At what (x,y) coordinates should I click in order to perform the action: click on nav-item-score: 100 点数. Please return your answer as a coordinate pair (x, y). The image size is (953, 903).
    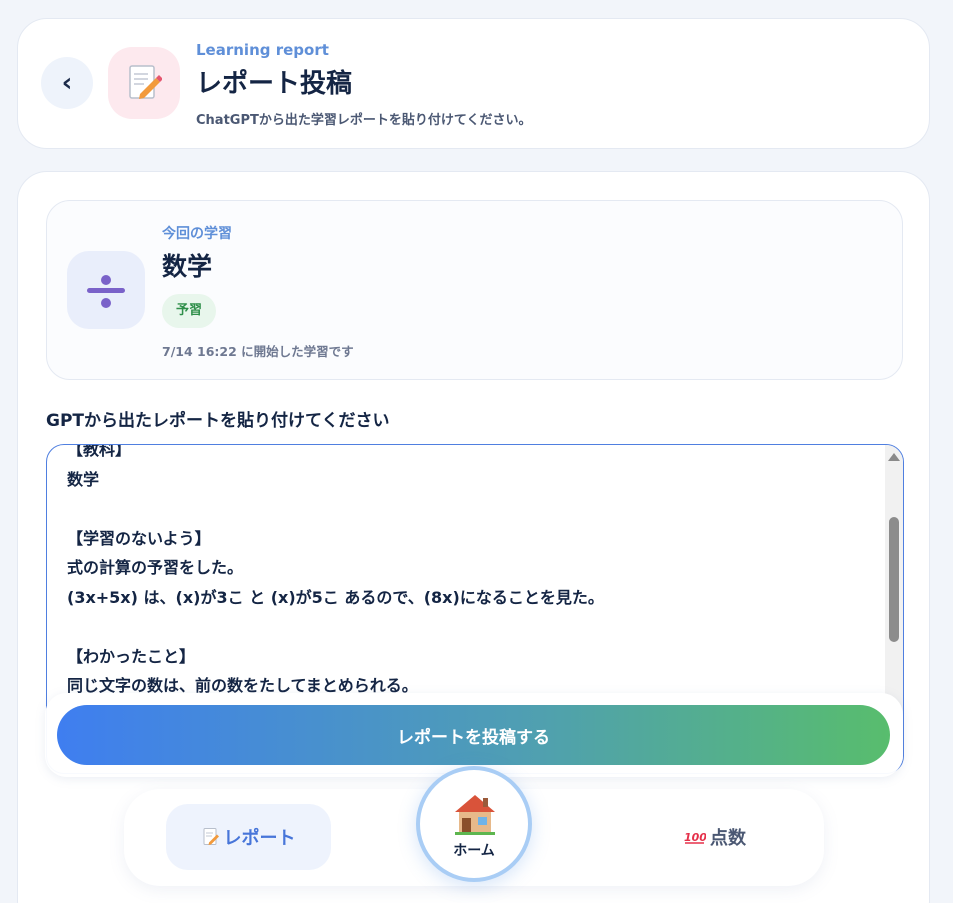
    Looking at the image, I should click on (715, 837).